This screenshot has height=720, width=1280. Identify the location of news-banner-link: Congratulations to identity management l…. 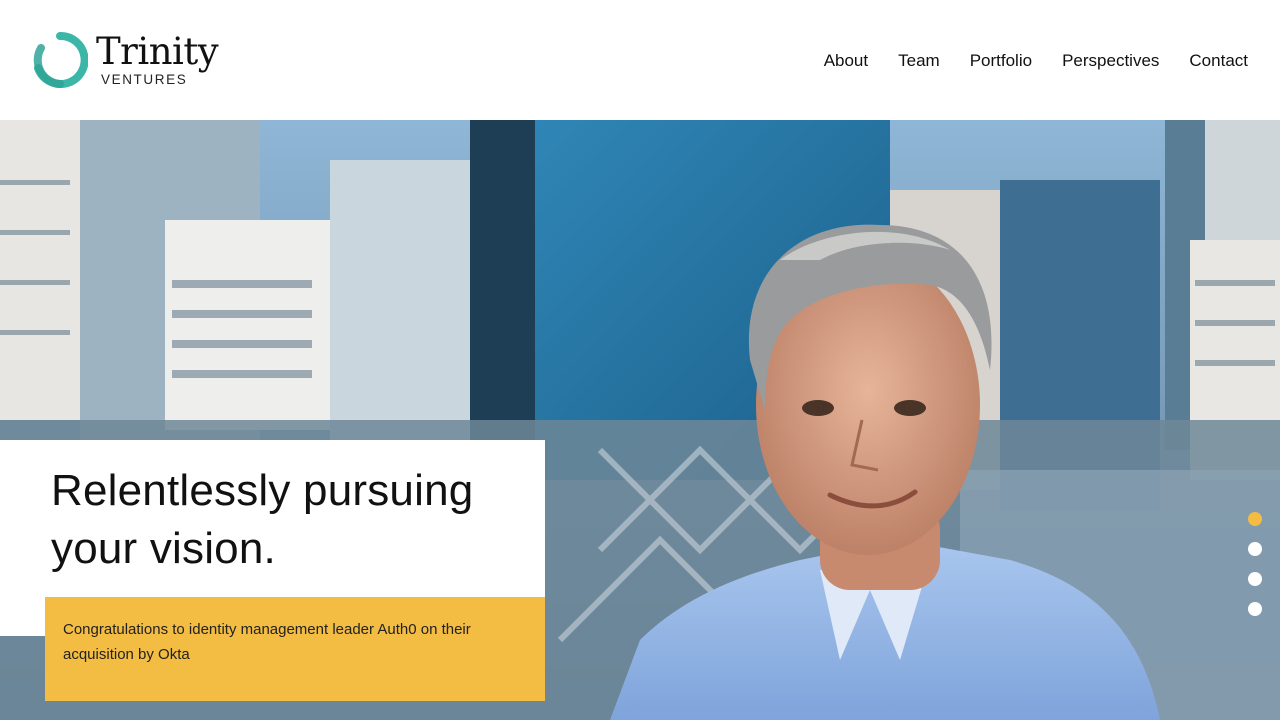
(295, 649).